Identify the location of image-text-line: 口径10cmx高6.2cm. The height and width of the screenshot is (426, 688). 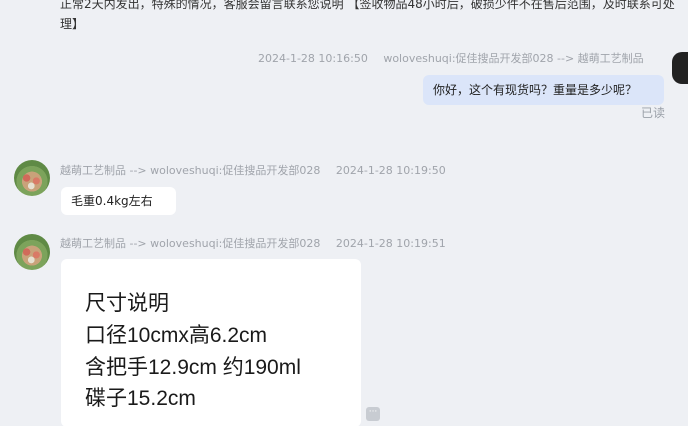
(176, 335).